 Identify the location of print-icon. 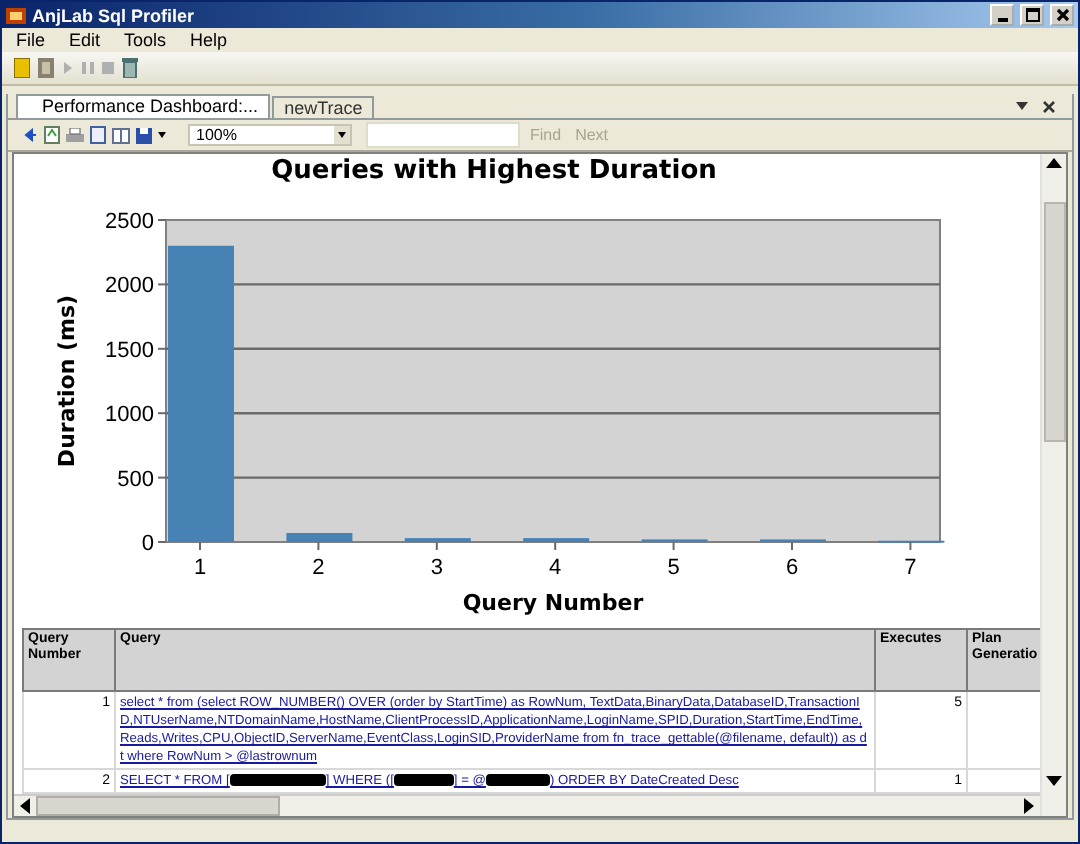
(75, 135).